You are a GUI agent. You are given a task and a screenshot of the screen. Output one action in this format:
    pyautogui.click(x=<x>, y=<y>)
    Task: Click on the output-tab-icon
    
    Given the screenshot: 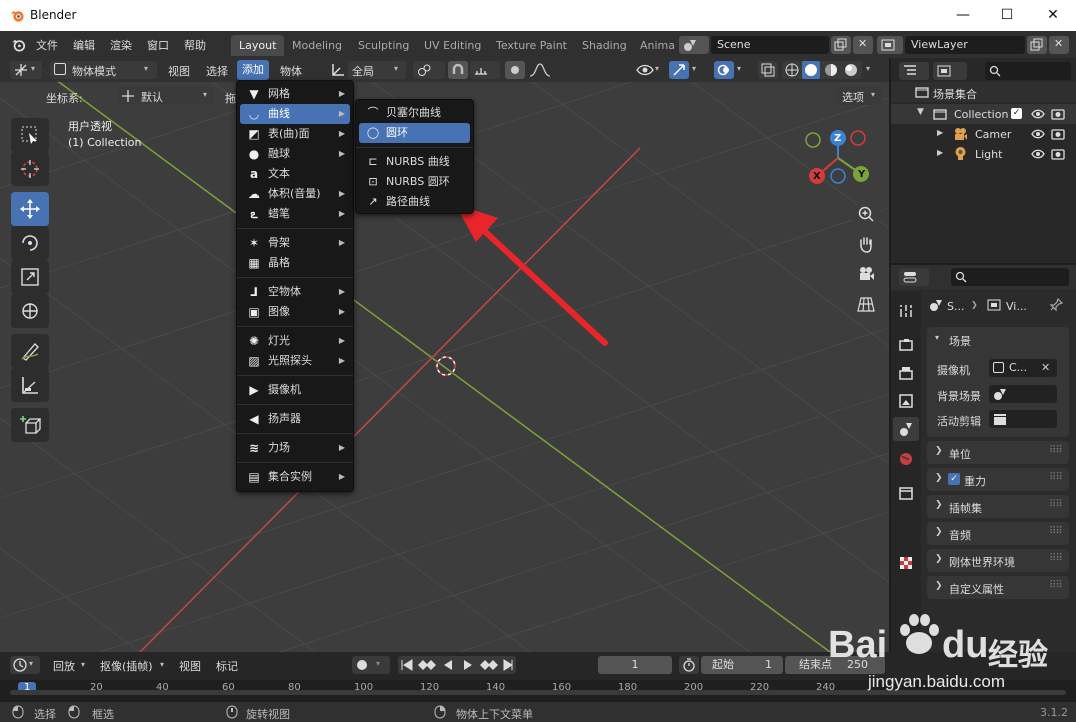 What is the action you would take?
    pyautogui.click(x=906, y=373)
    